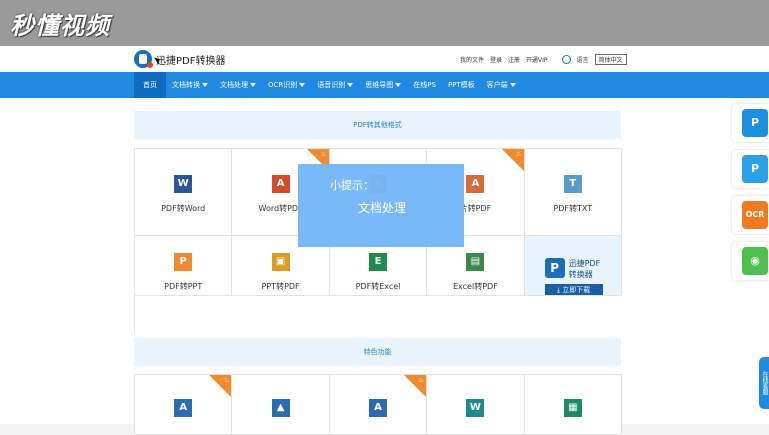 Image resolution: width=769 pixels, height=435 pixels. I want to click on nav-item-0: 首页, so click(150, 85).